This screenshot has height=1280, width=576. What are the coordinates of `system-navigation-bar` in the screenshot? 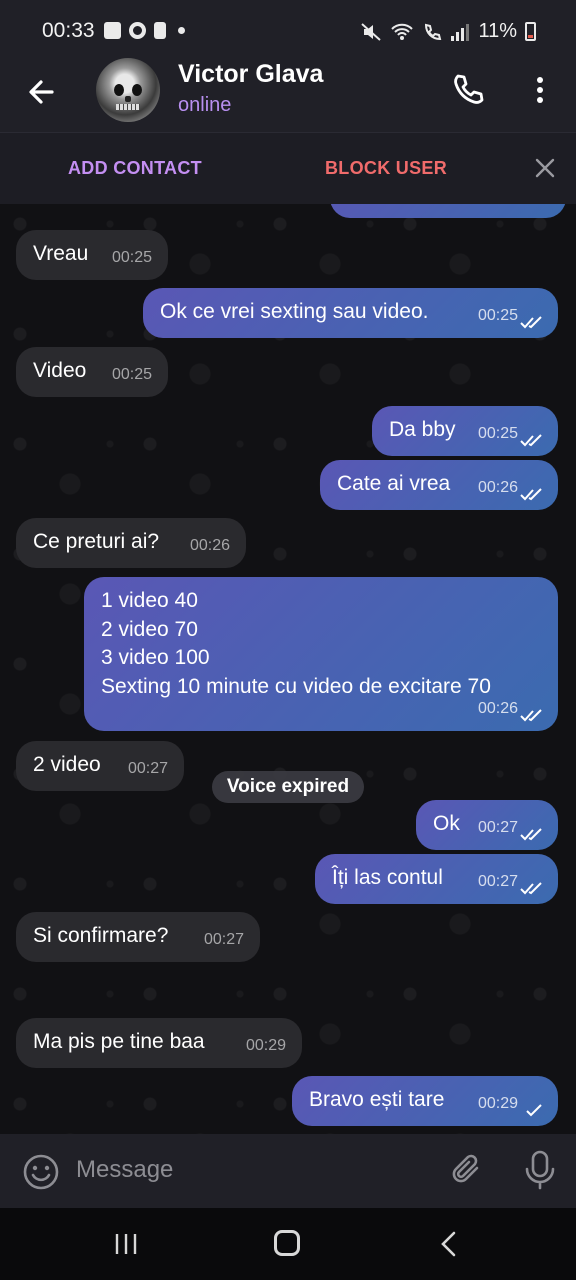 It's located at (288, 1244).